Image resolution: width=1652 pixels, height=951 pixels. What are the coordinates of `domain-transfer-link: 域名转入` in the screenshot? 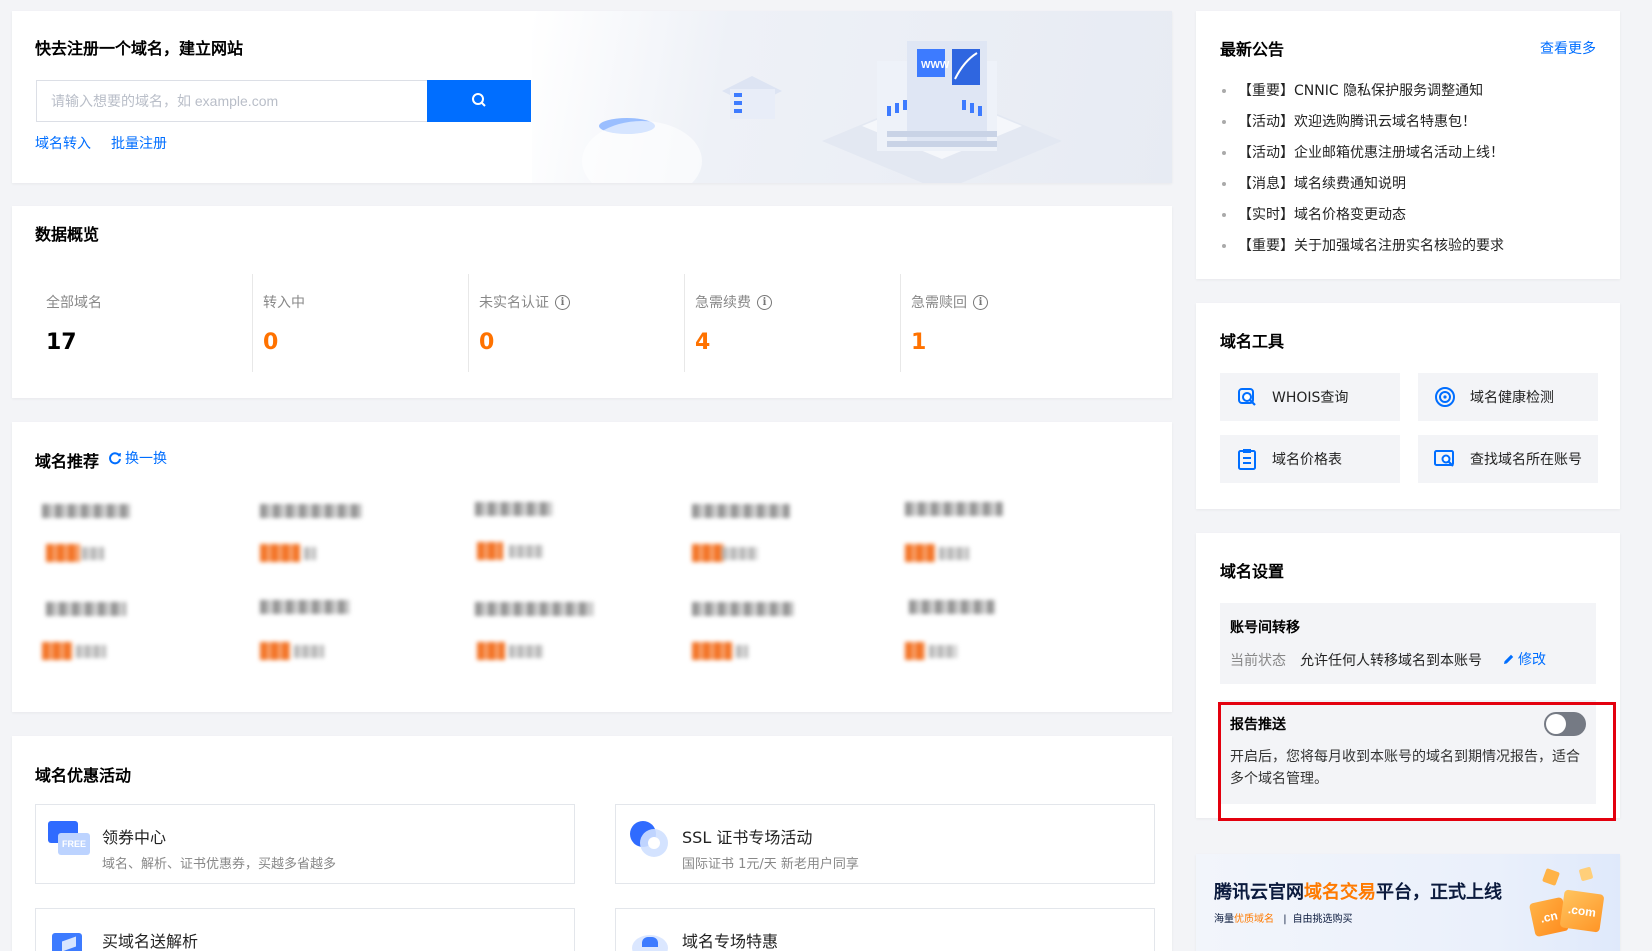 It's located at (63, 143).